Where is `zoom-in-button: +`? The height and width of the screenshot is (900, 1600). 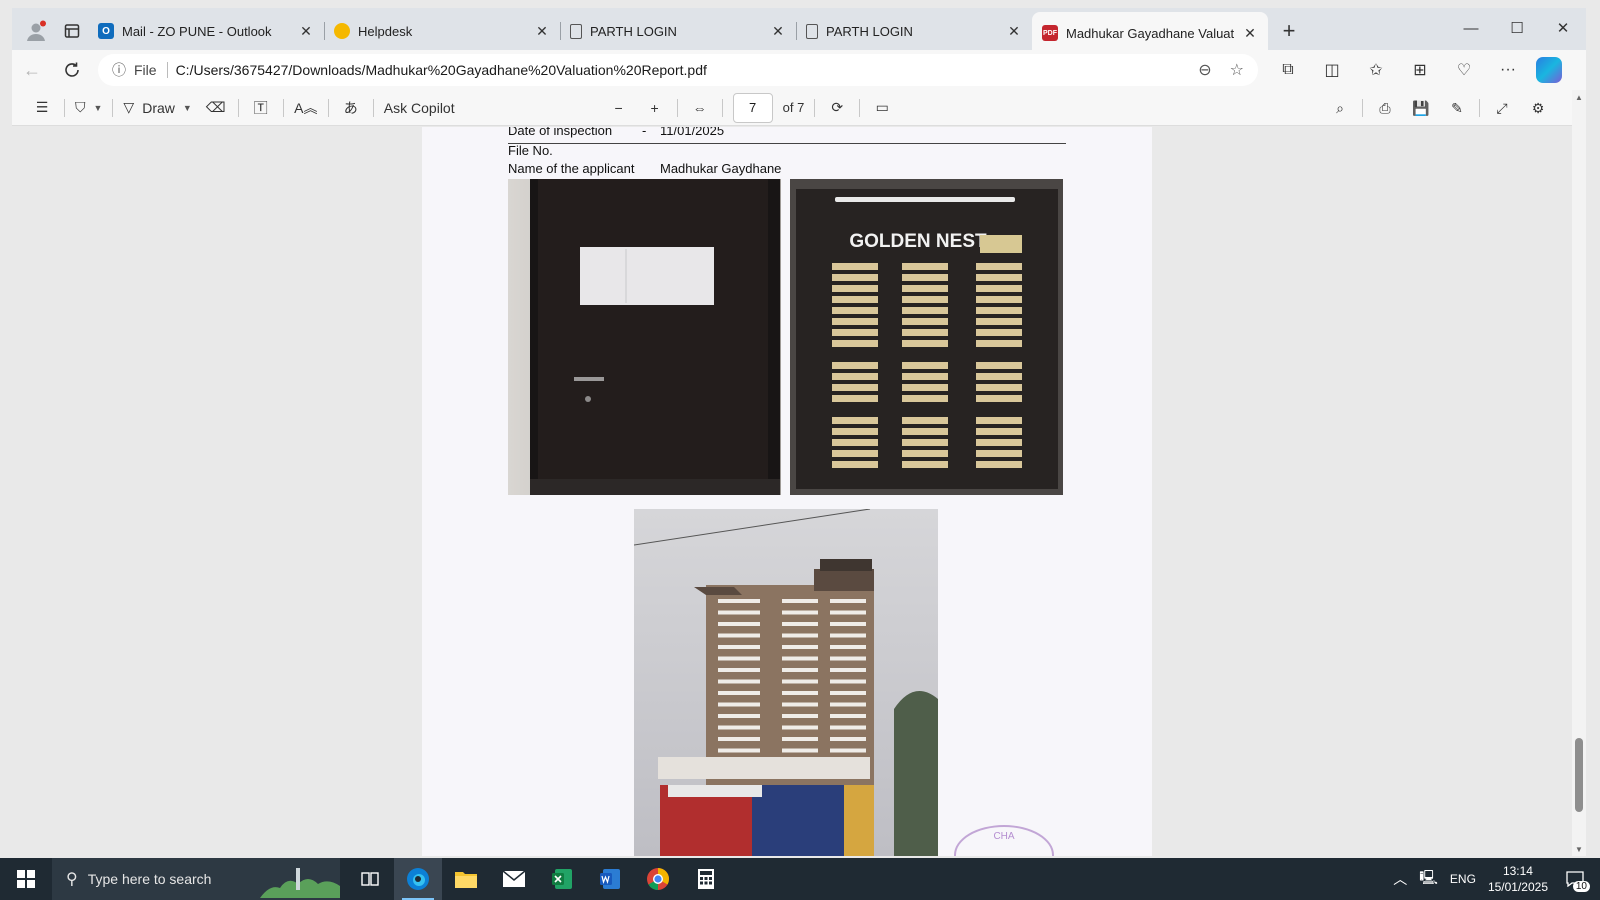
zoom-in-button: + is located at coordinates (655, 108).